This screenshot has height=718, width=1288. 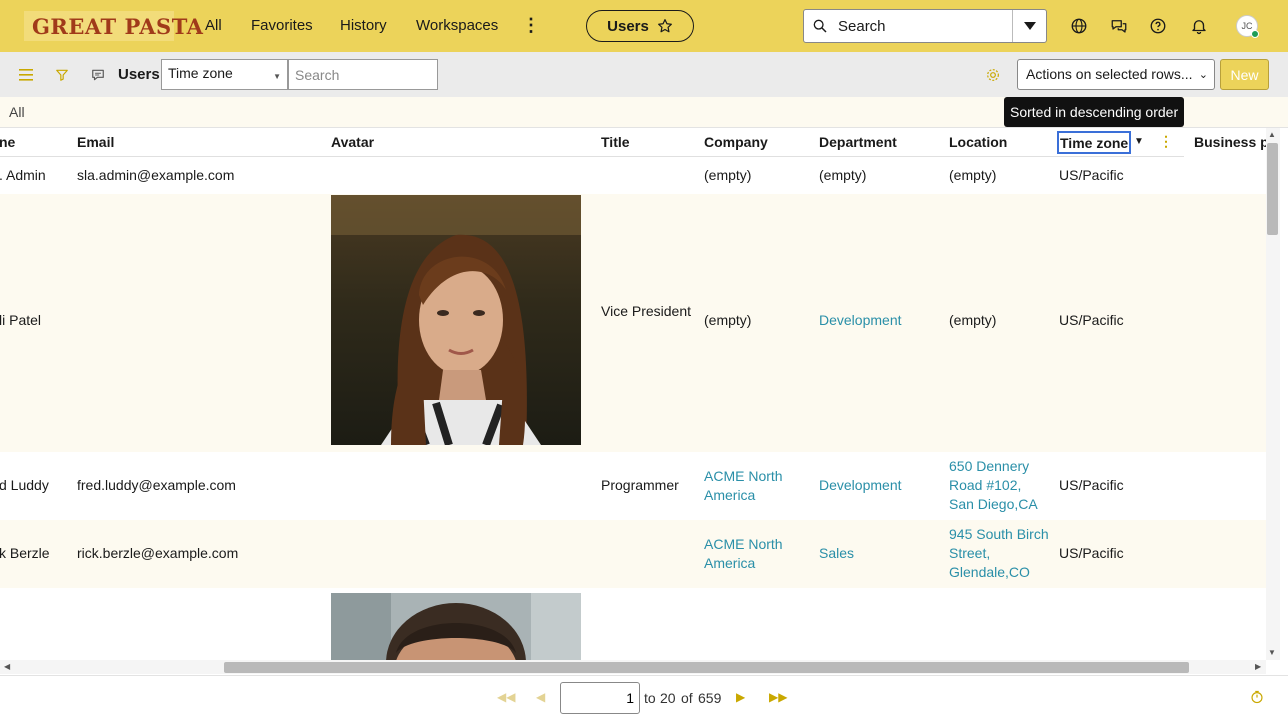 I want to click on star-icon, so click(x=665, y=26).